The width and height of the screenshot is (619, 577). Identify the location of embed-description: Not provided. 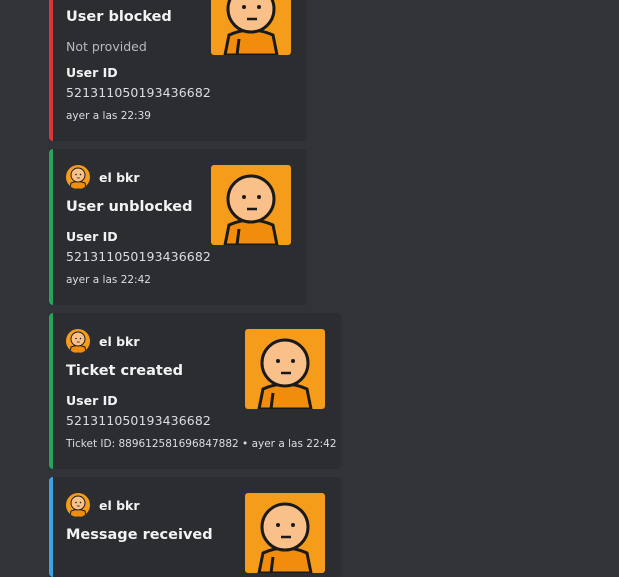
(106, 46).